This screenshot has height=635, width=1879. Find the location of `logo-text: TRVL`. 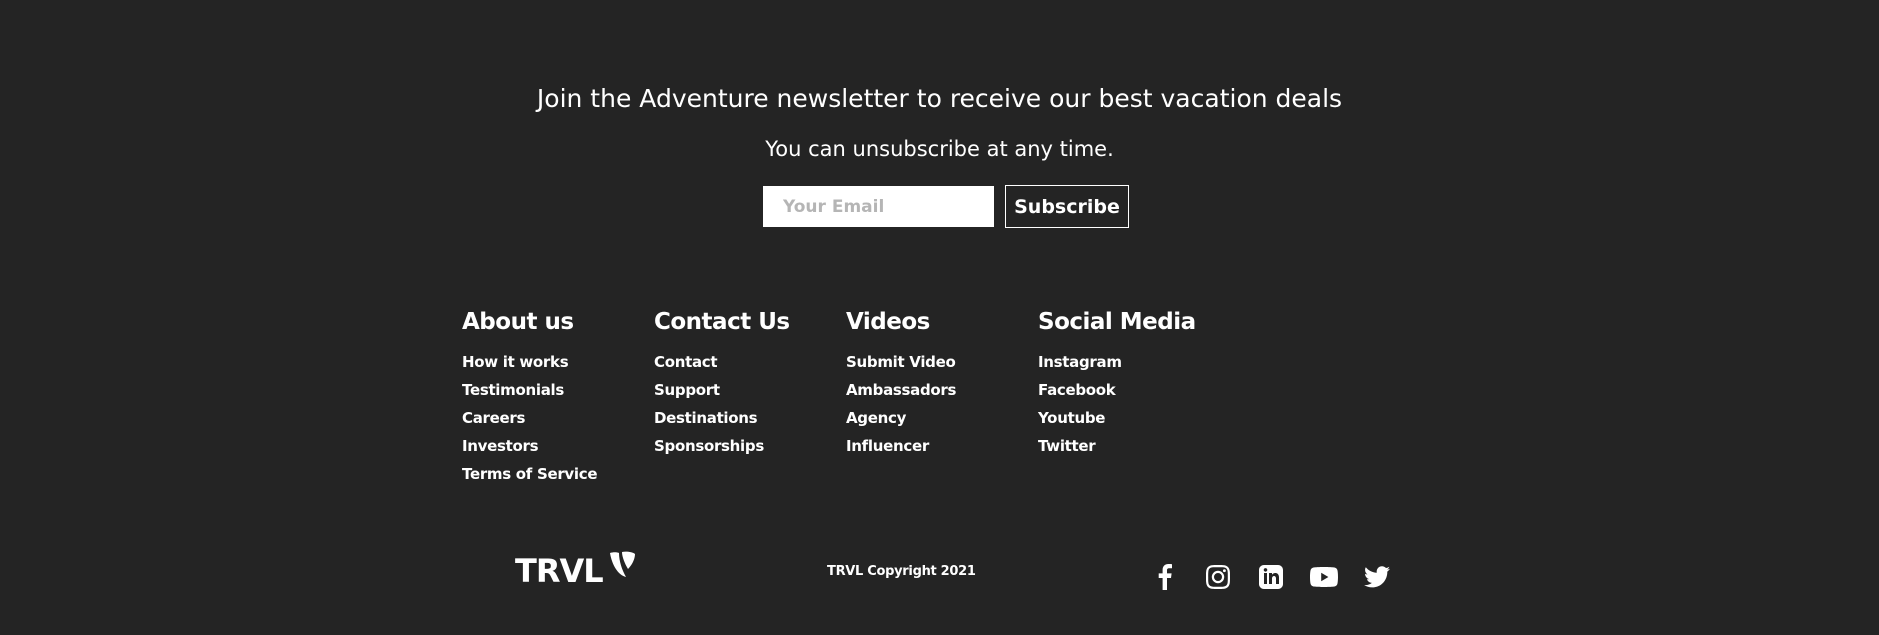

logo-text: TRVL is located at coordinates (559, 571).